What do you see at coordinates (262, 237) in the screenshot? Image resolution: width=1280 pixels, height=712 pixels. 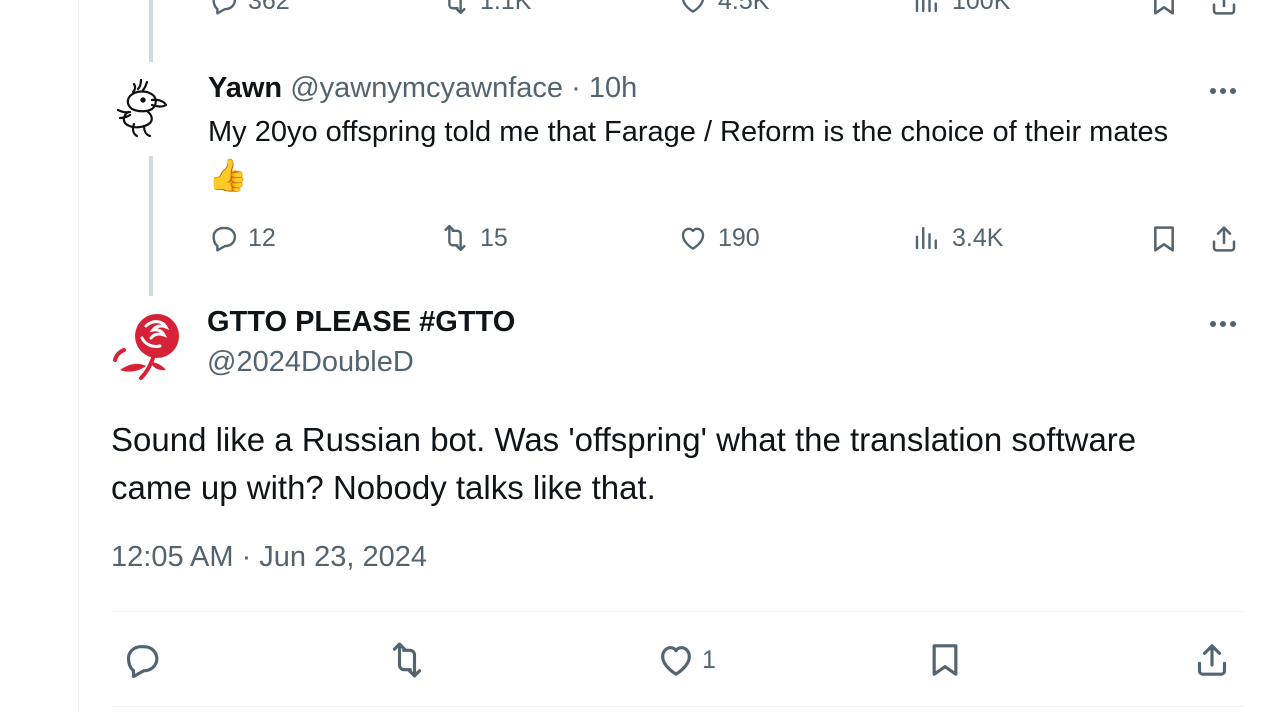 I see `reply-count: 12` at bounding box center [262, 237].